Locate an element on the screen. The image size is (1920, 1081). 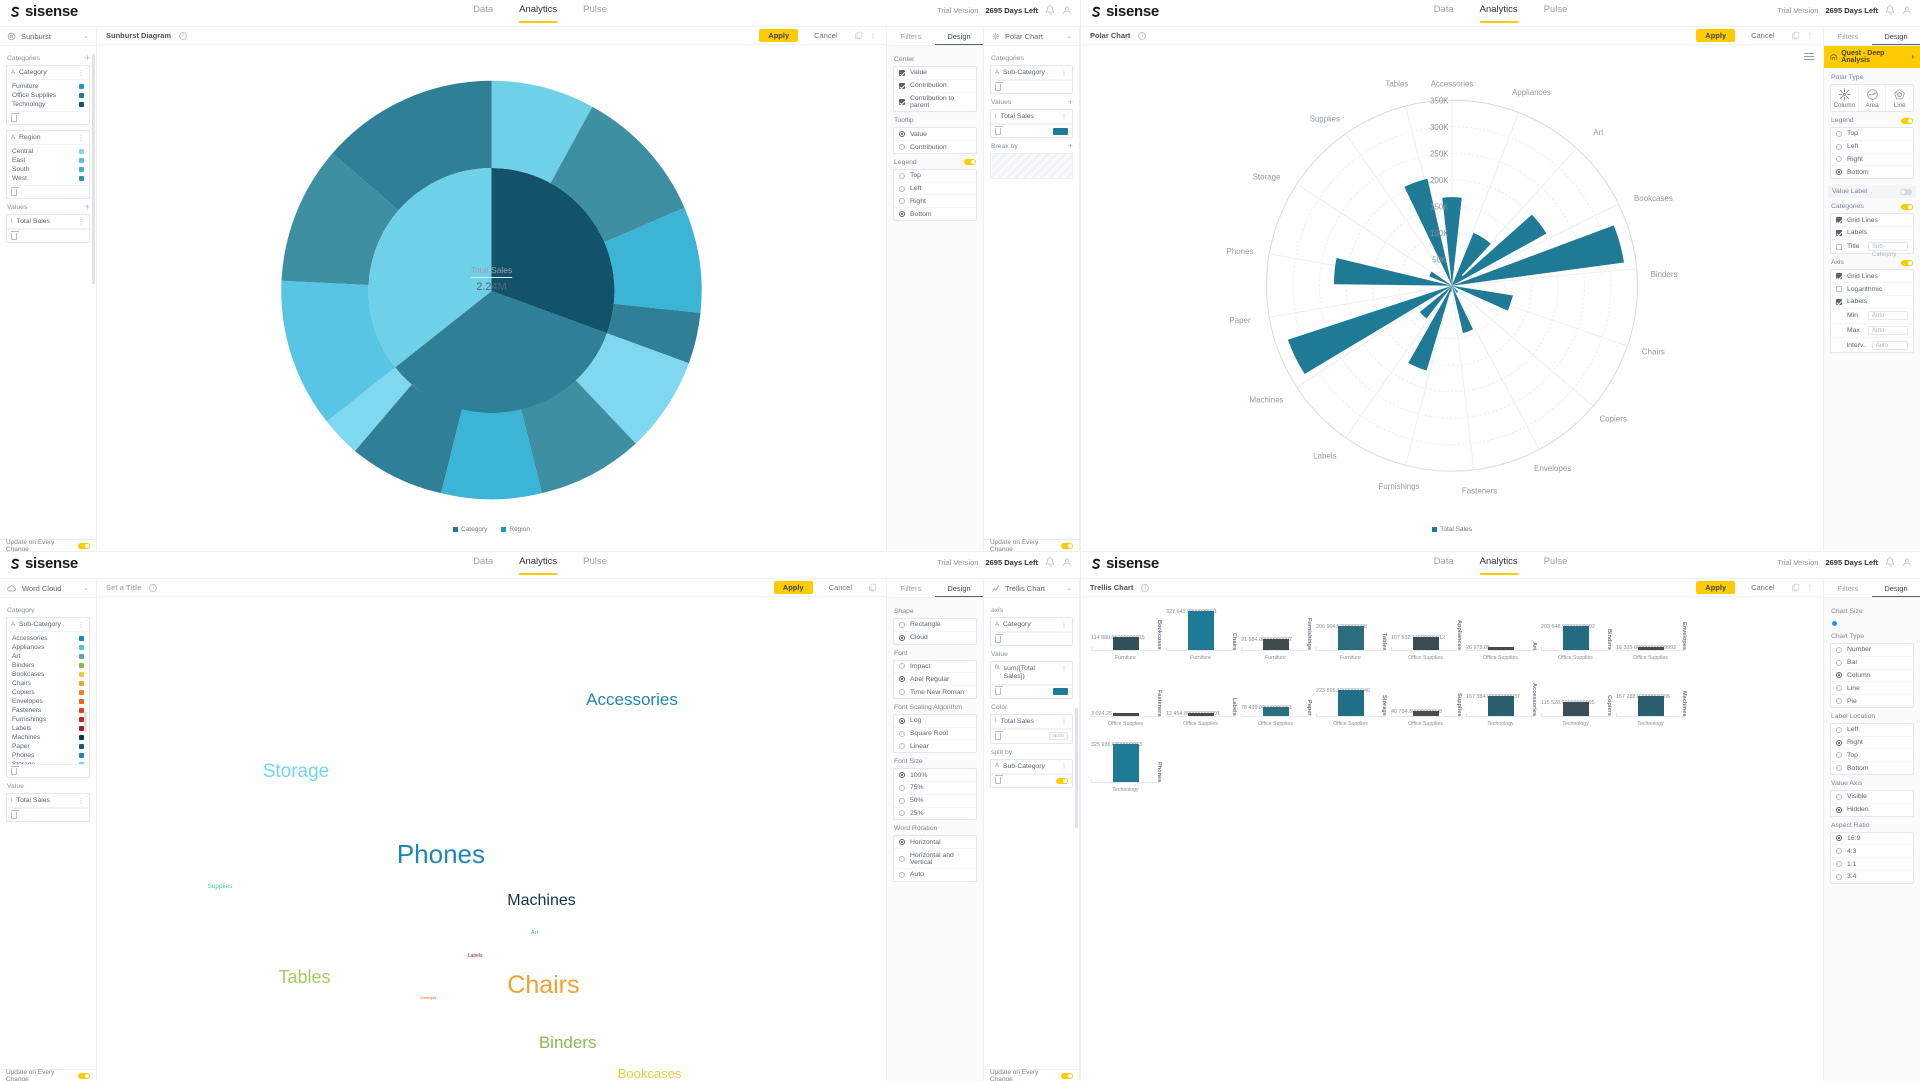
add-value-button: + is located at coordinates (87, 207).